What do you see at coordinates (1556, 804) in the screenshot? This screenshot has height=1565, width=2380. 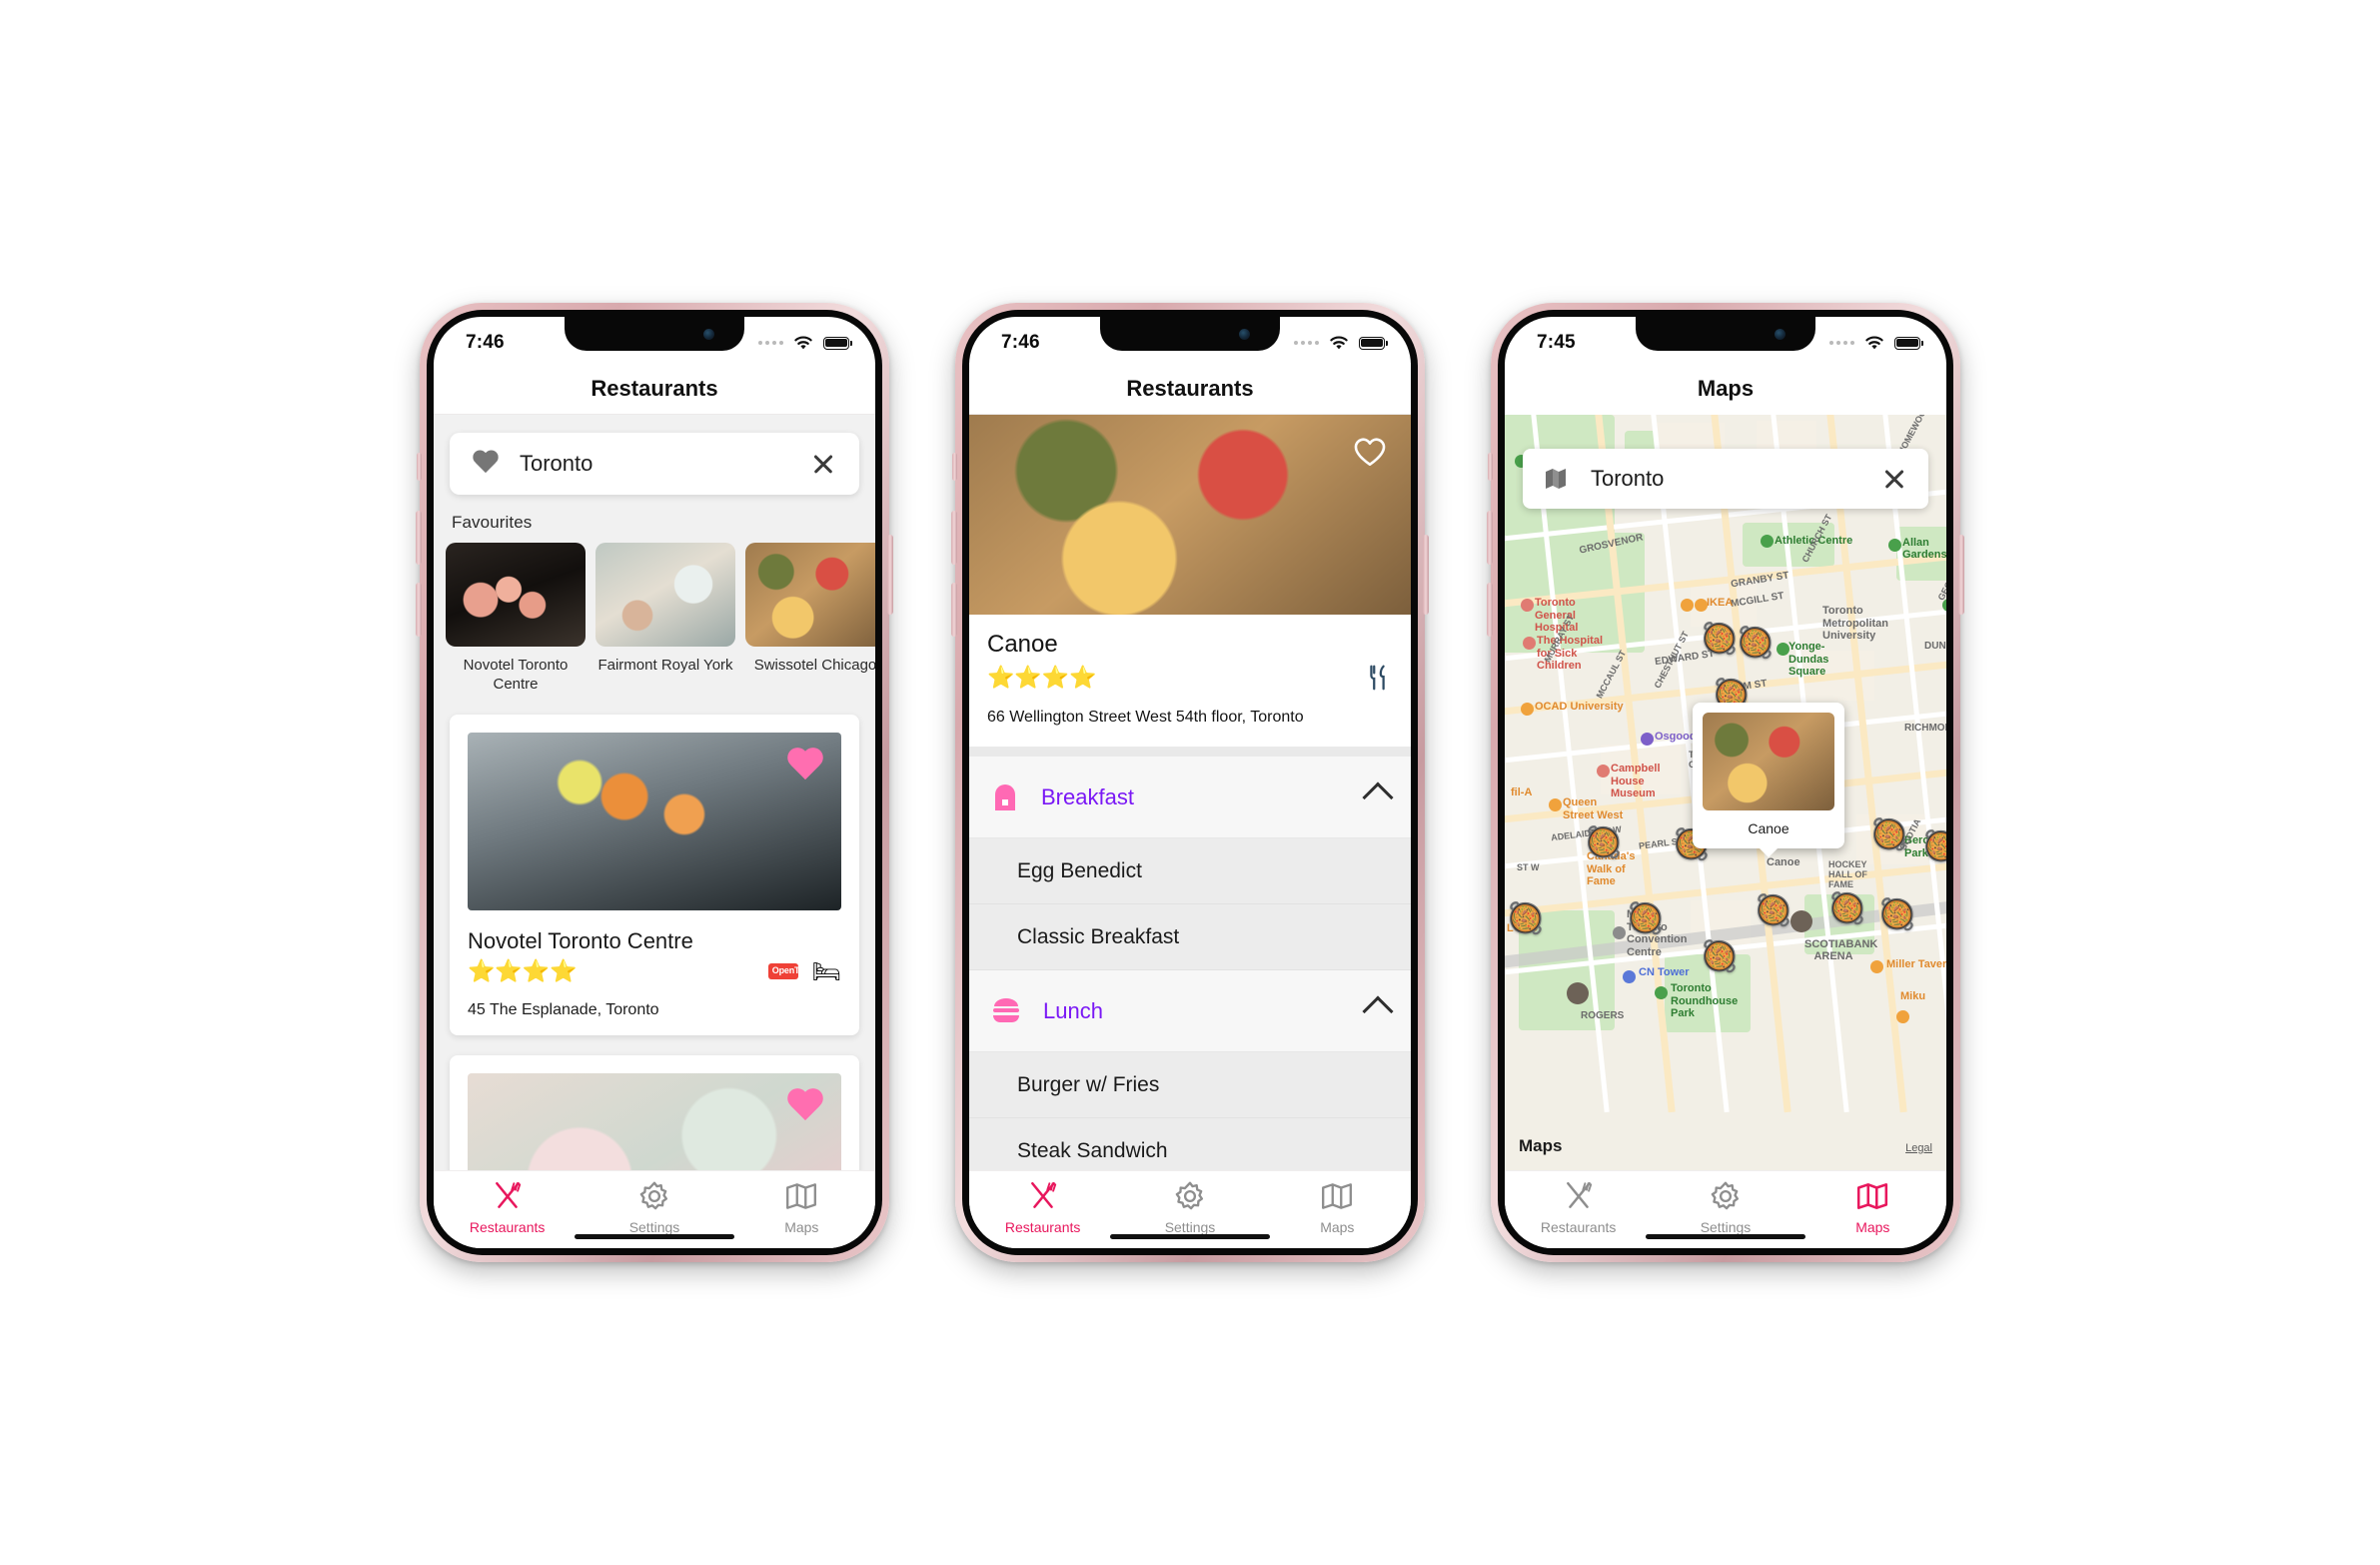 I see `transit-poi-icon` at bounding box center [1556, 804].